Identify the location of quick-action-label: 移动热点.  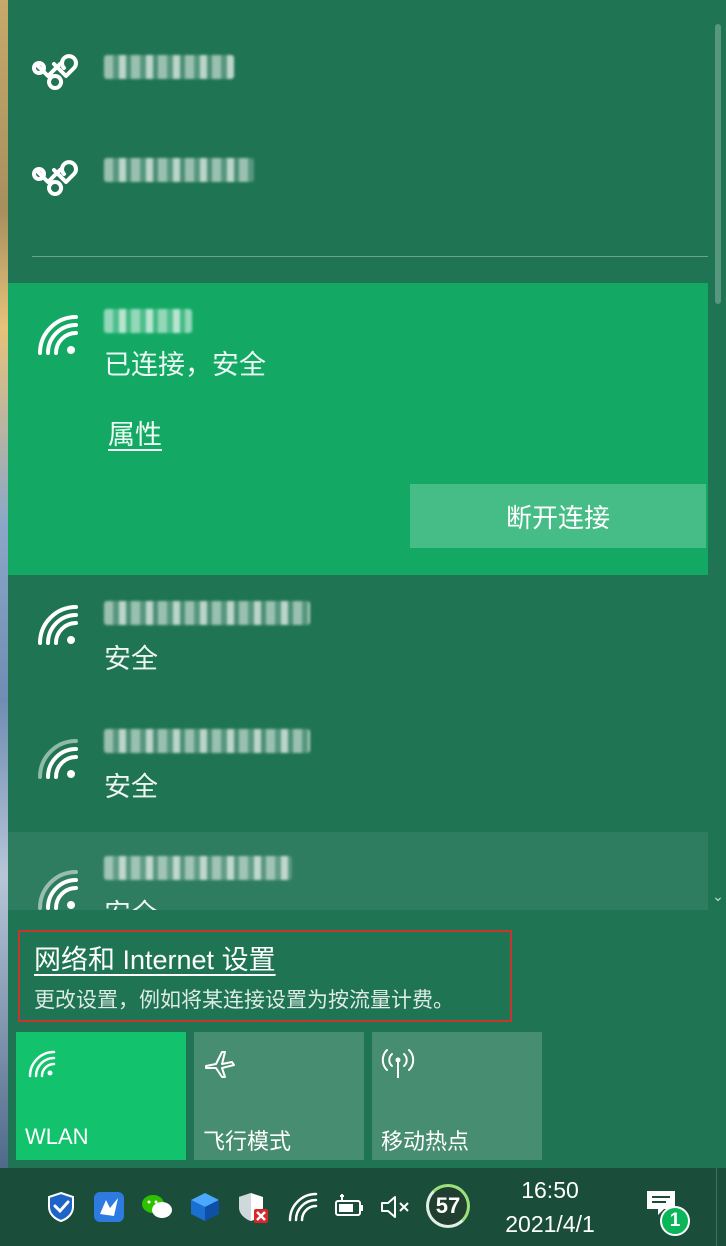
(425, 1141).